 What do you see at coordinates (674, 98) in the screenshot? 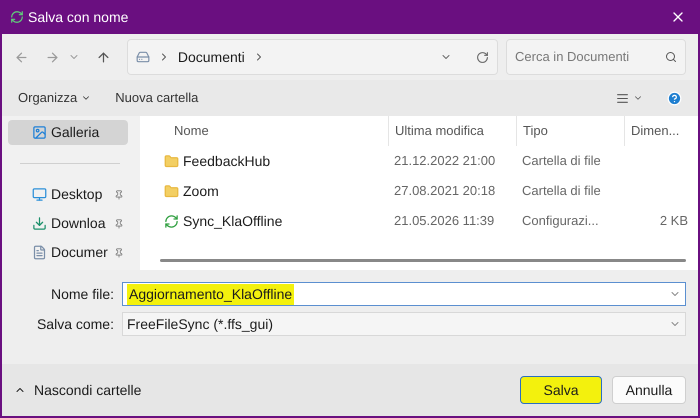
I see `help-icon` at bounding box center [674, 98].